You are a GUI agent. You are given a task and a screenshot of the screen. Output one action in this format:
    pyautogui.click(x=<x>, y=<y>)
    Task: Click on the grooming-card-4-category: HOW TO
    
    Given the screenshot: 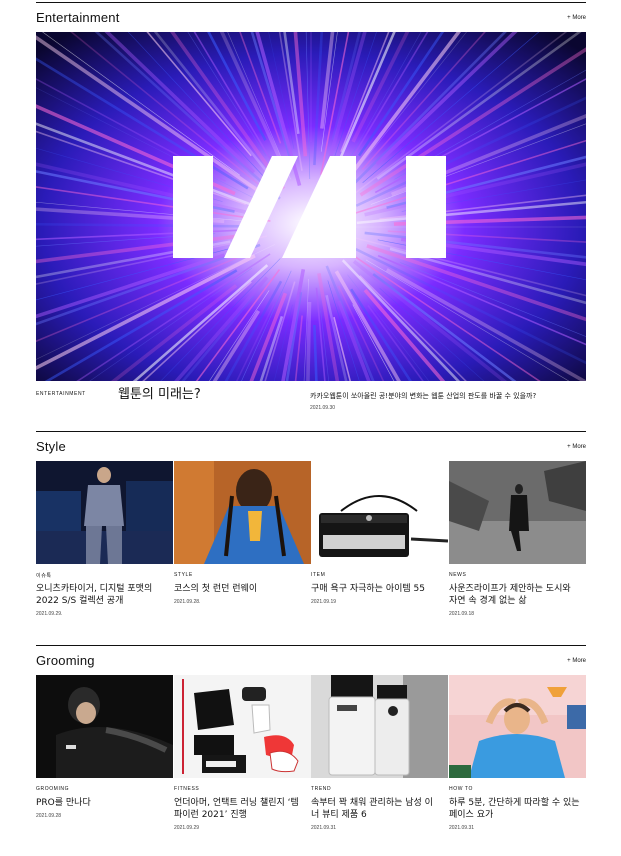 What is the action you would take?
    pyautogui.click(x=461, y=789)
    